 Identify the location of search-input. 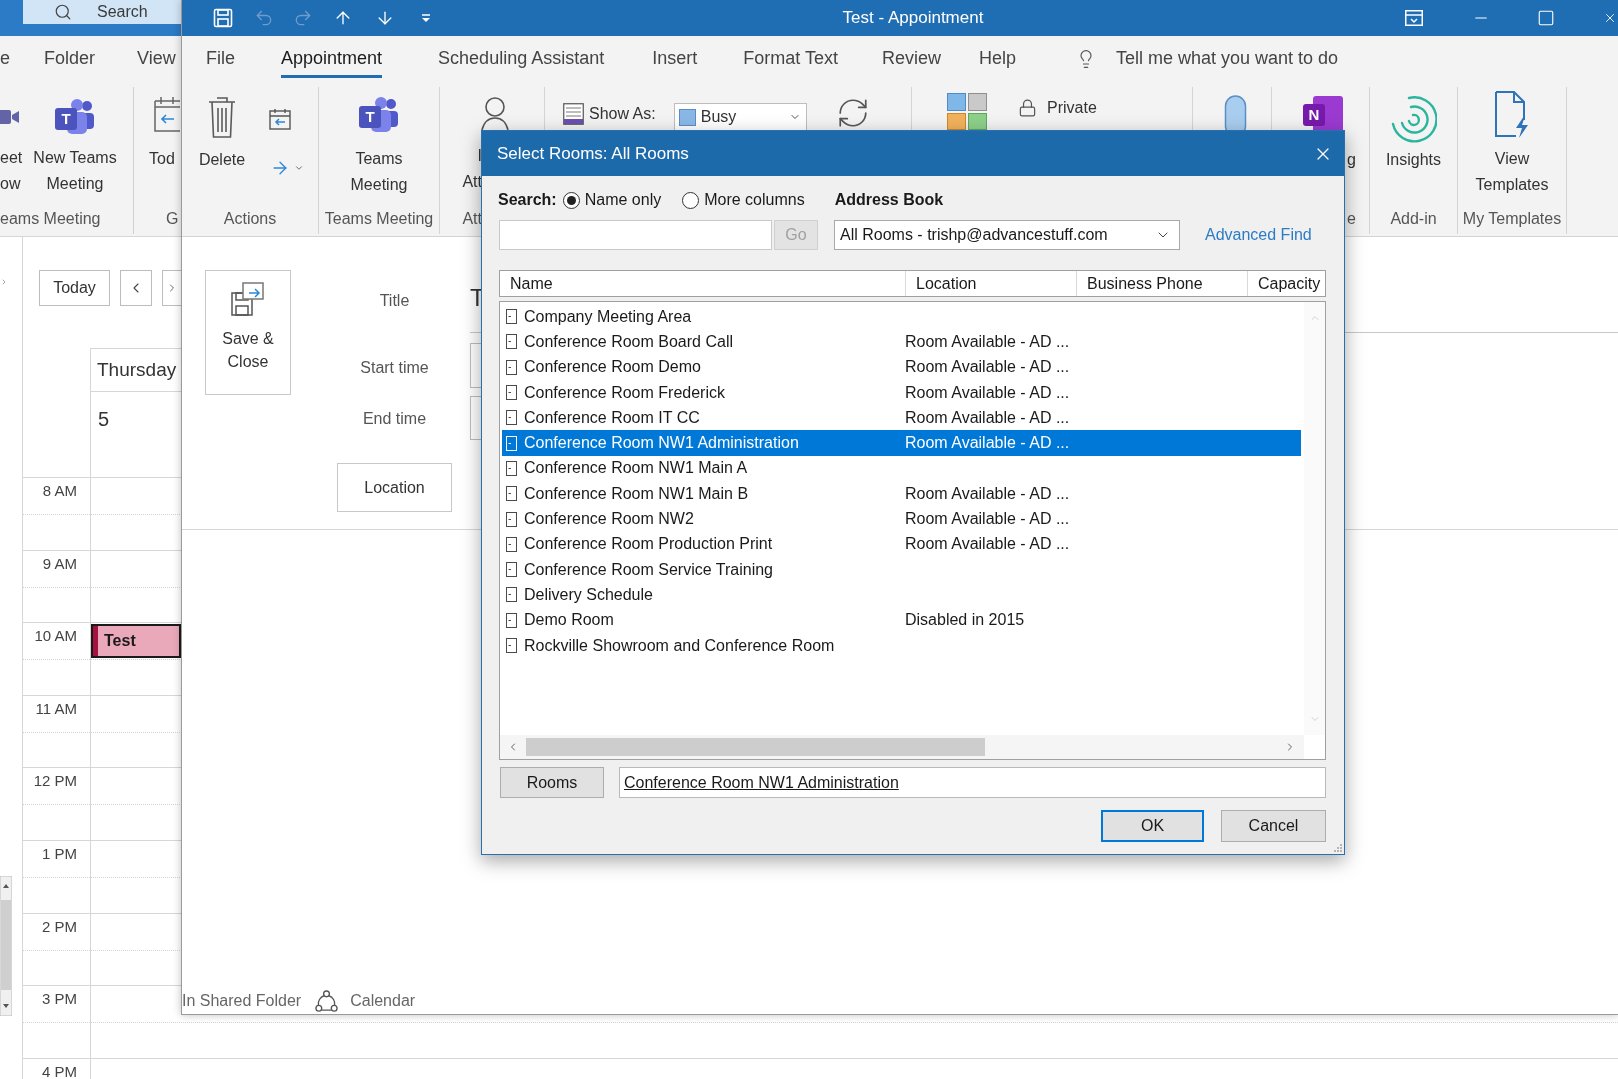
(635, 235).